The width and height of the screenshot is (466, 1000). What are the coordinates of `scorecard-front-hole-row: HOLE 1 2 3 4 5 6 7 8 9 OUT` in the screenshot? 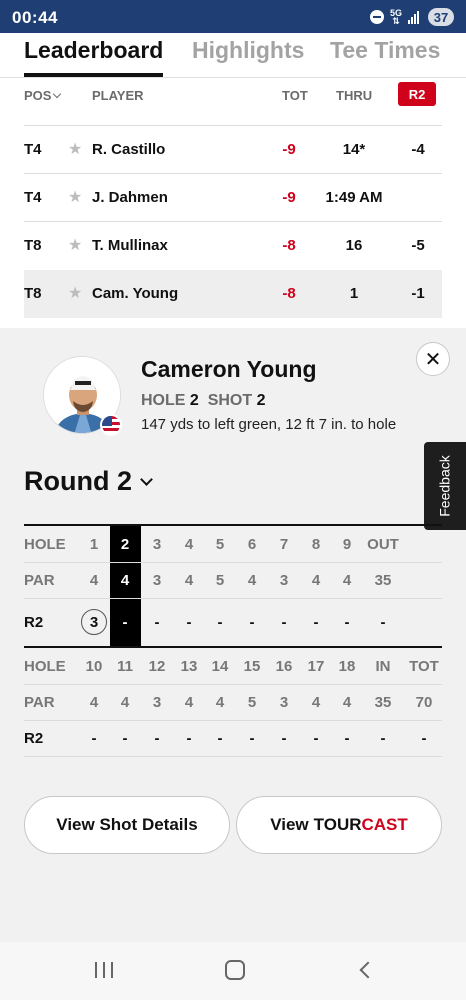 It's located at (233, 544).